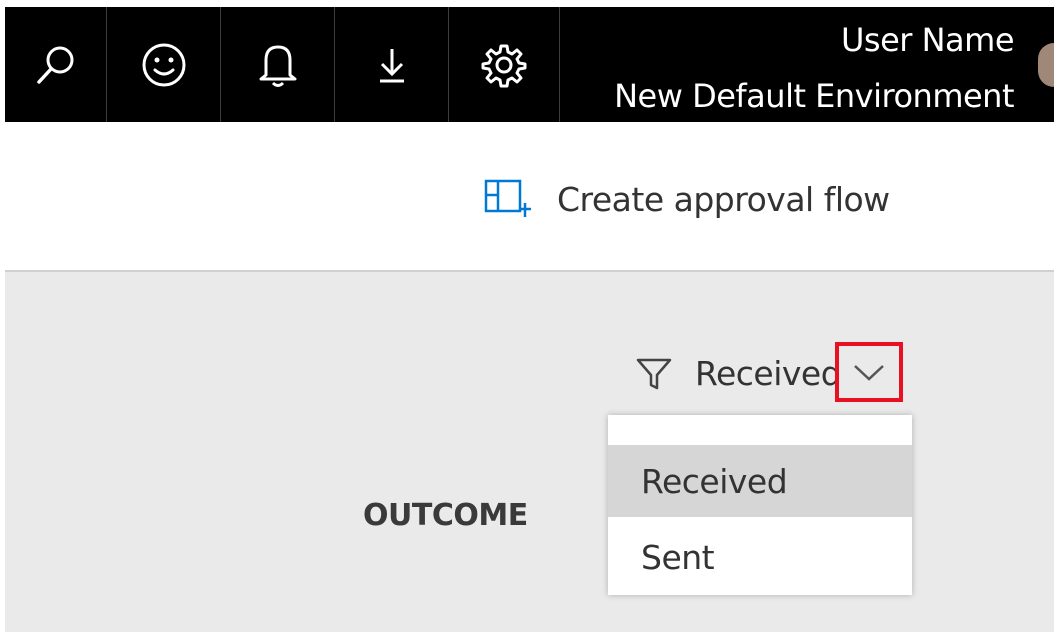 The width and height of the screenshot is (1054, 638). What do you see at coordinates (507, 198) in the screenshot?
I see `create-flow-icon` at bounding box center [507, 198].